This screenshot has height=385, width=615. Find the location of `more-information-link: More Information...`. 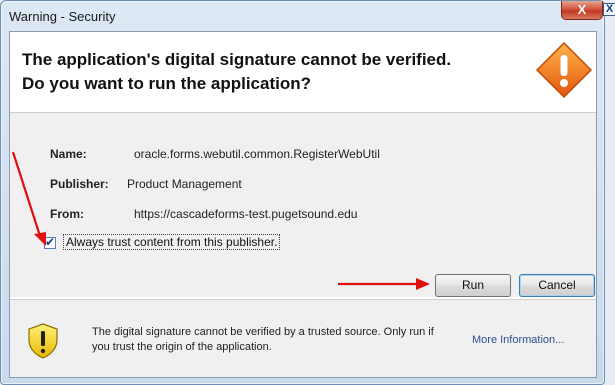

more-information-link: More Information... is located at coordinates (518, 340).